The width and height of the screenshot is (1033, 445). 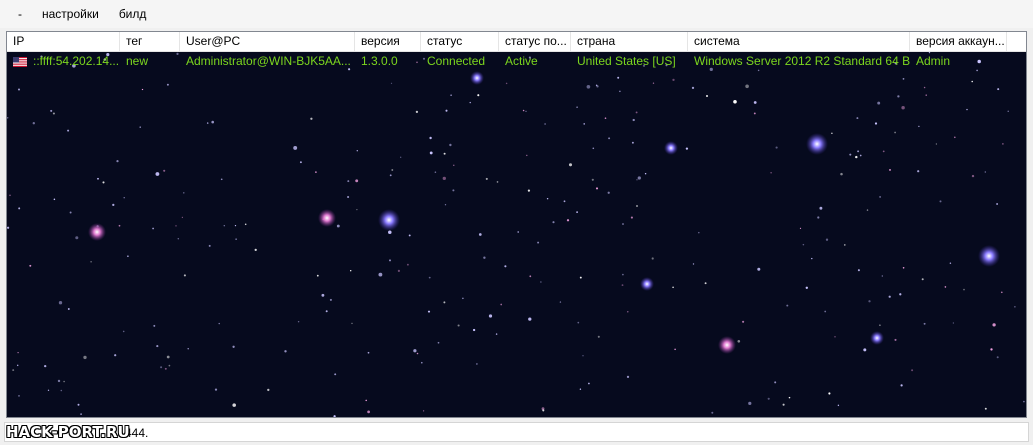 What do you see at coordinates (799, 41) in the screenshot?
I see `column-header-system: система` at bounding box center [799, 41].